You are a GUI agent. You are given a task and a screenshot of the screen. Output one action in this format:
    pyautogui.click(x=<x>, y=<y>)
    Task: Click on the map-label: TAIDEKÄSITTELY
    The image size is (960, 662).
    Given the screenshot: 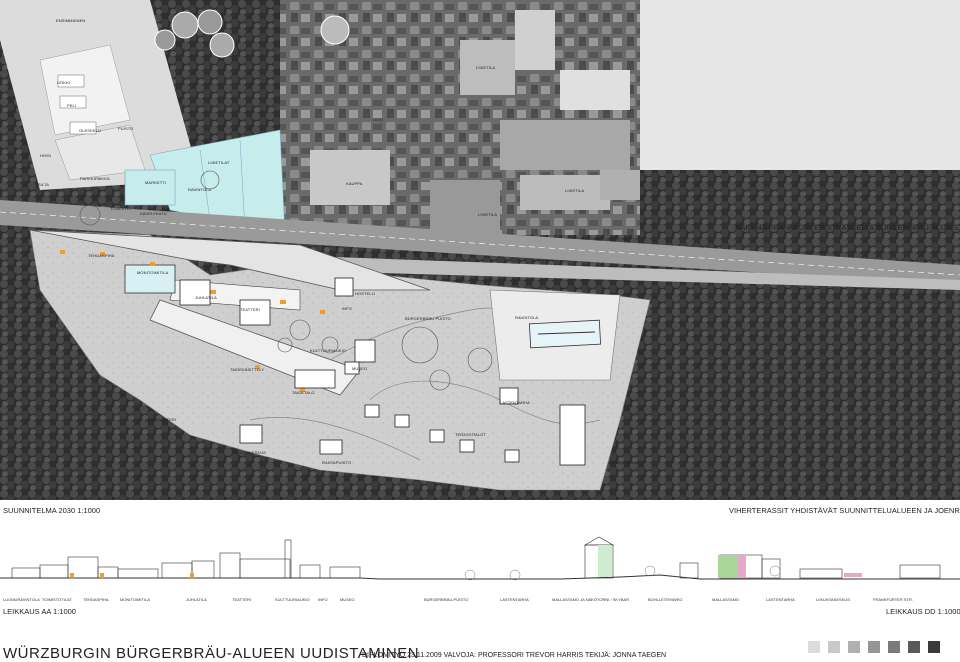 What is the action you would take?
    pyautogui.click(x=247, y=369)
    